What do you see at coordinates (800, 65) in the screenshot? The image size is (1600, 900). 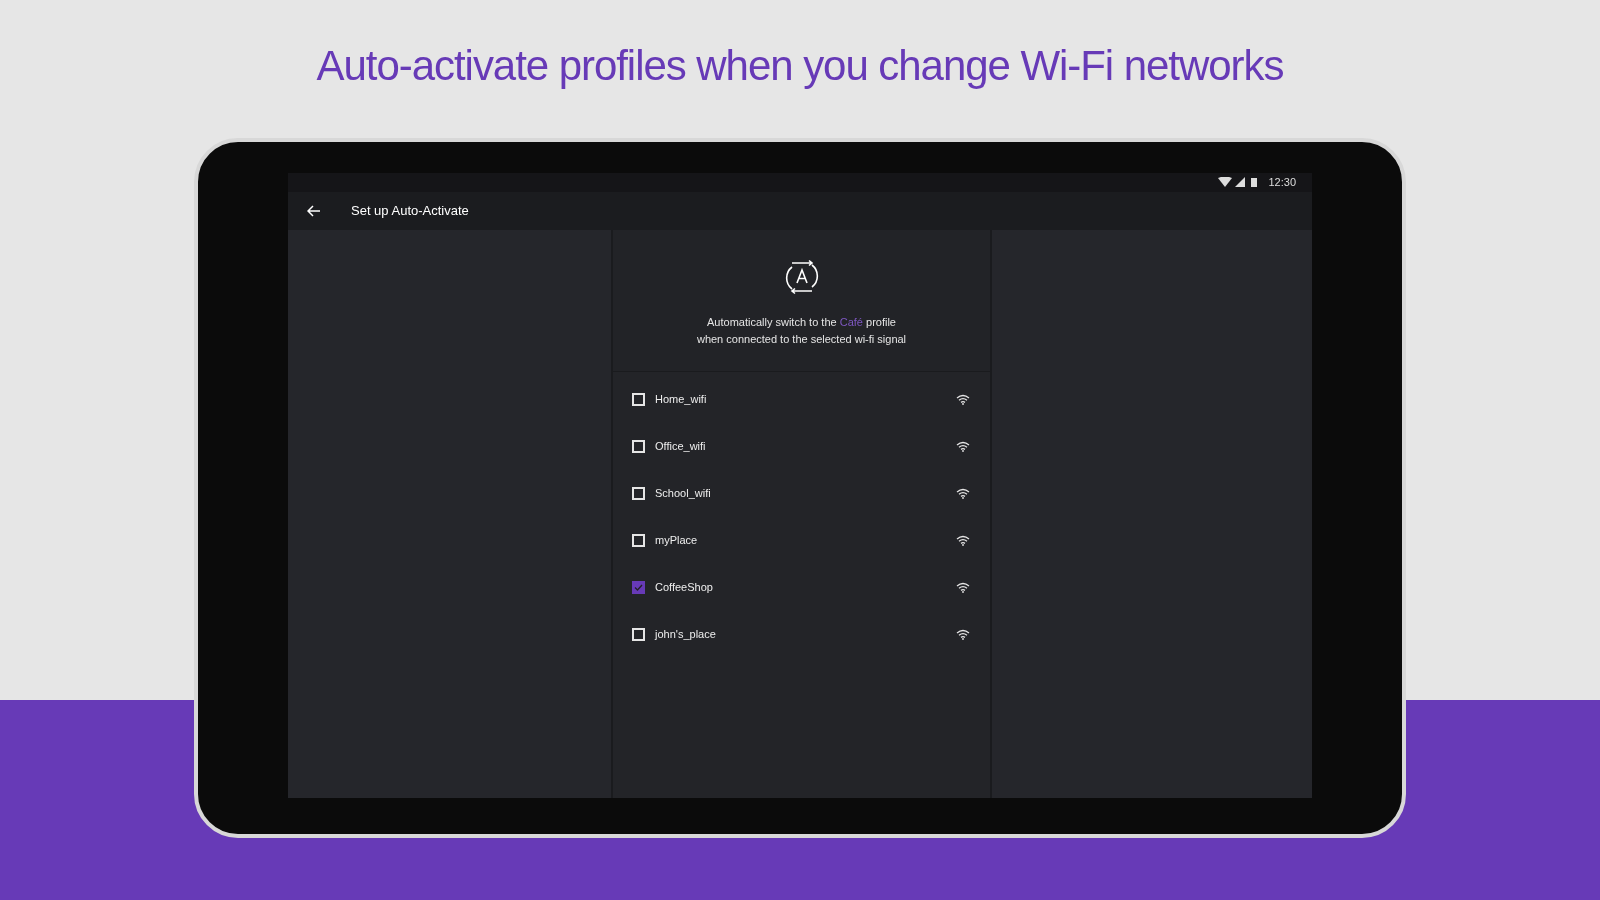 I see `headline: Auto-activate profiles when you change Wi-Fi networks` at bounding box center [800, 65].